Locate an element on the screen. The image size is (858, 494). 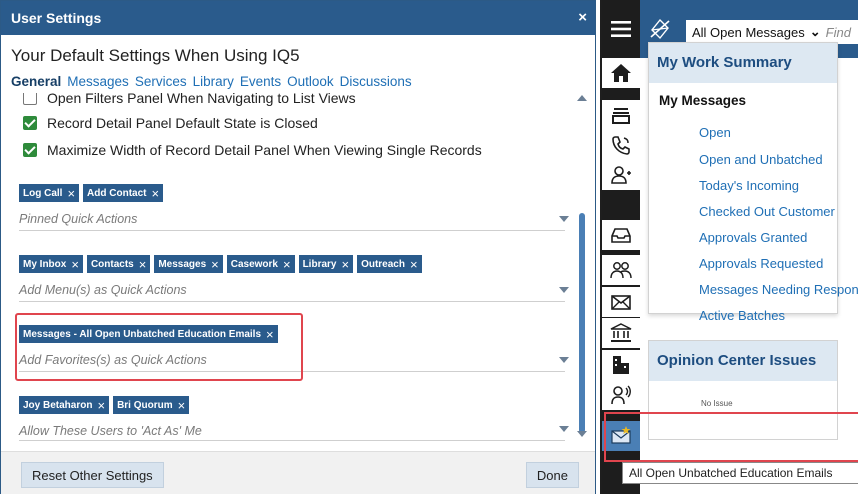
tab-discussions: Discussions is located at coordinates (376, 81).